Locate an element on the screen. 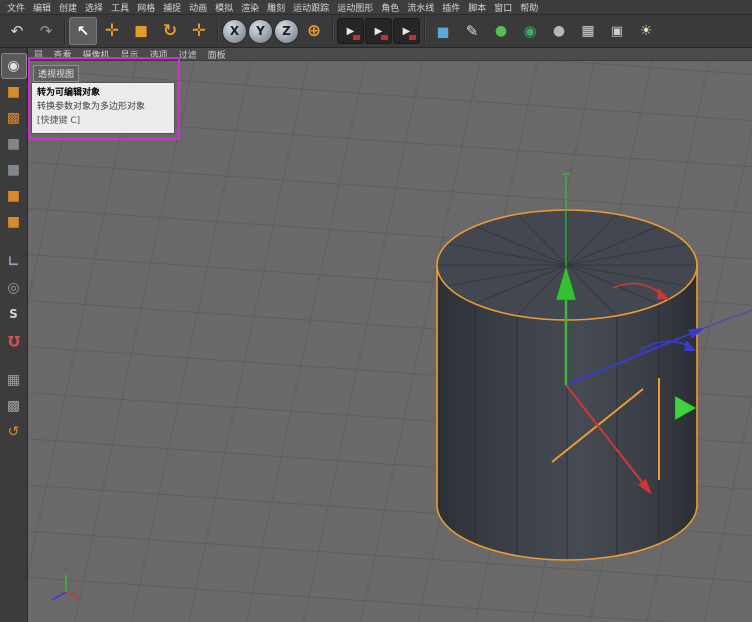 This screenshot has width=752, height=622. add-generator-button: ● is located at coordinates (501, 31).